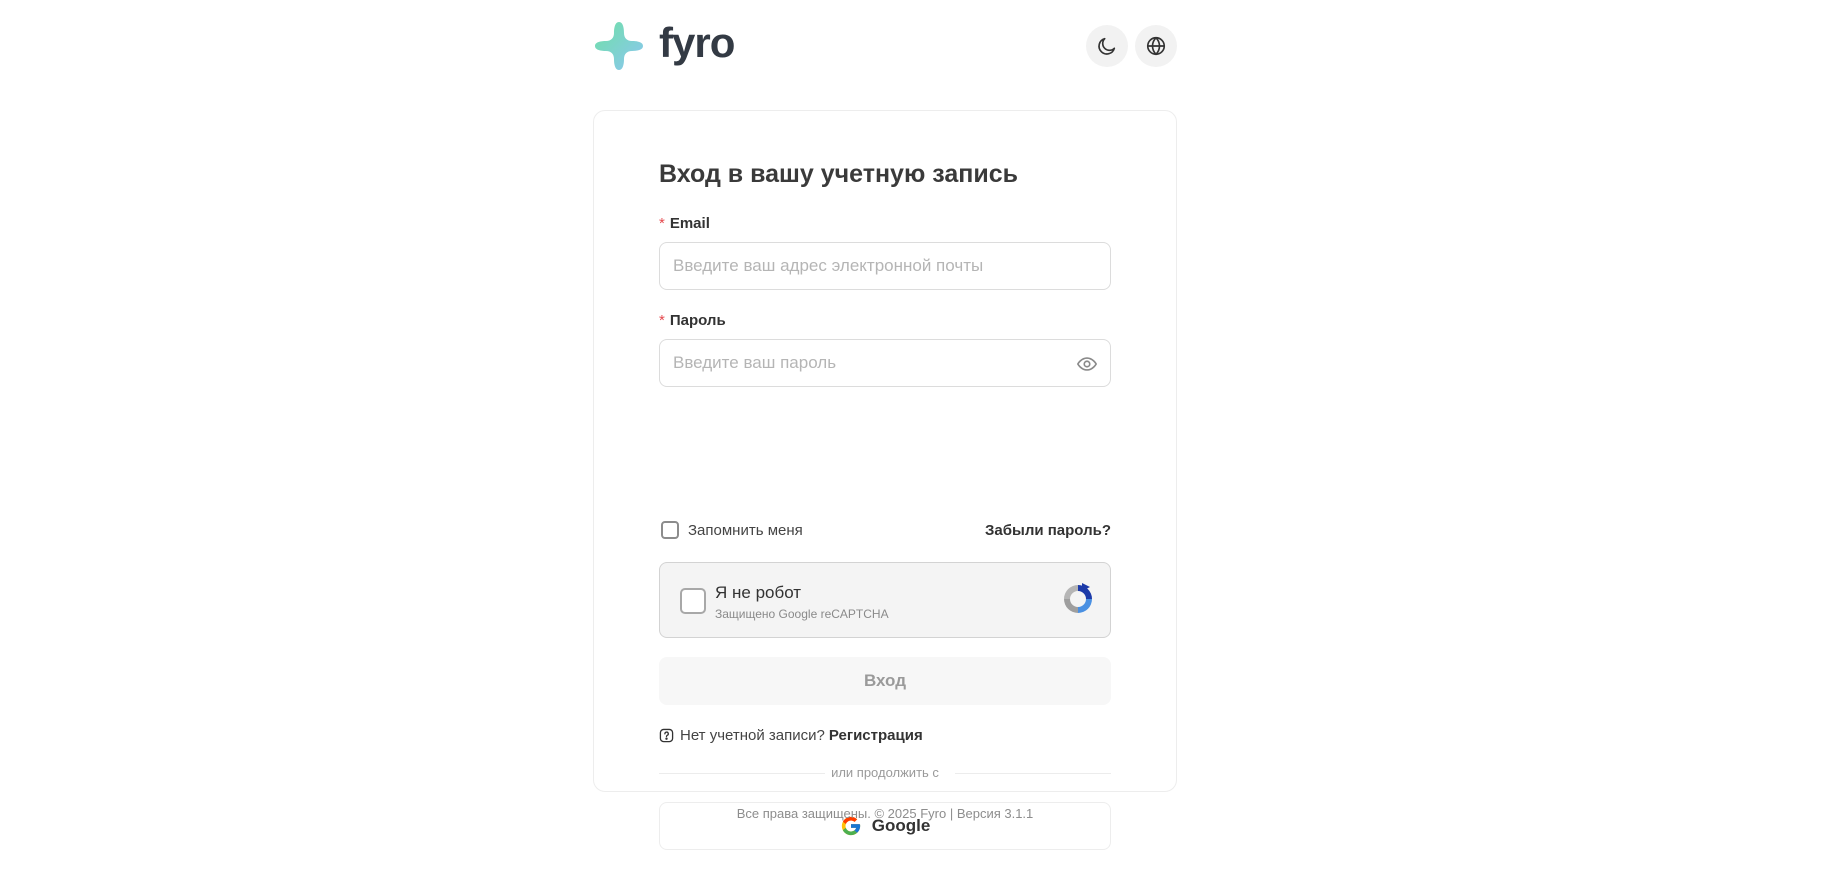 This screenshot has width=1832, height=870. I want to click on moon-icon, so click(1107, 46).